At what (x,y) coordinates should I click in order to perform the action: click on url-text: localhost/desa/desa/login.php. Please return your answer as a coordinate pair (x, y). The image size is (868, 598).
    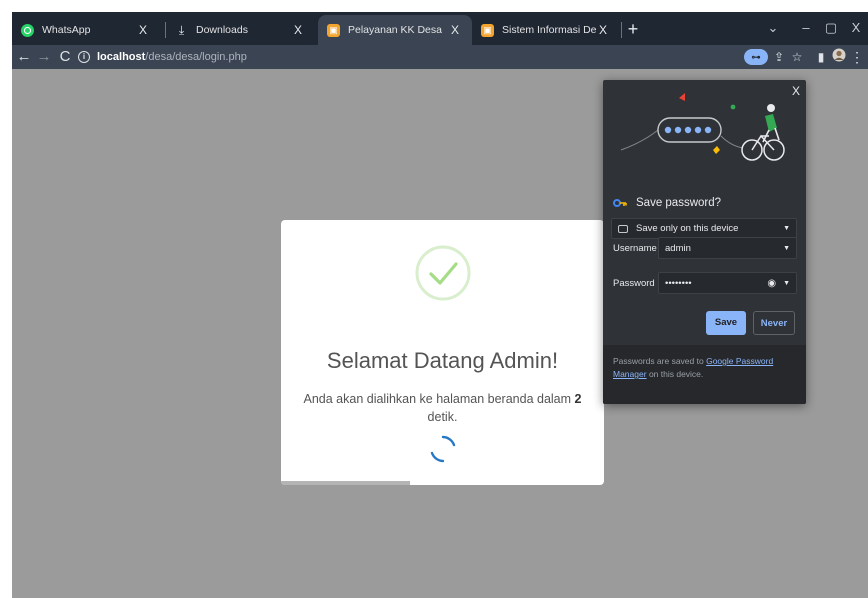
    Looking at the image, I should click on (172, 57).